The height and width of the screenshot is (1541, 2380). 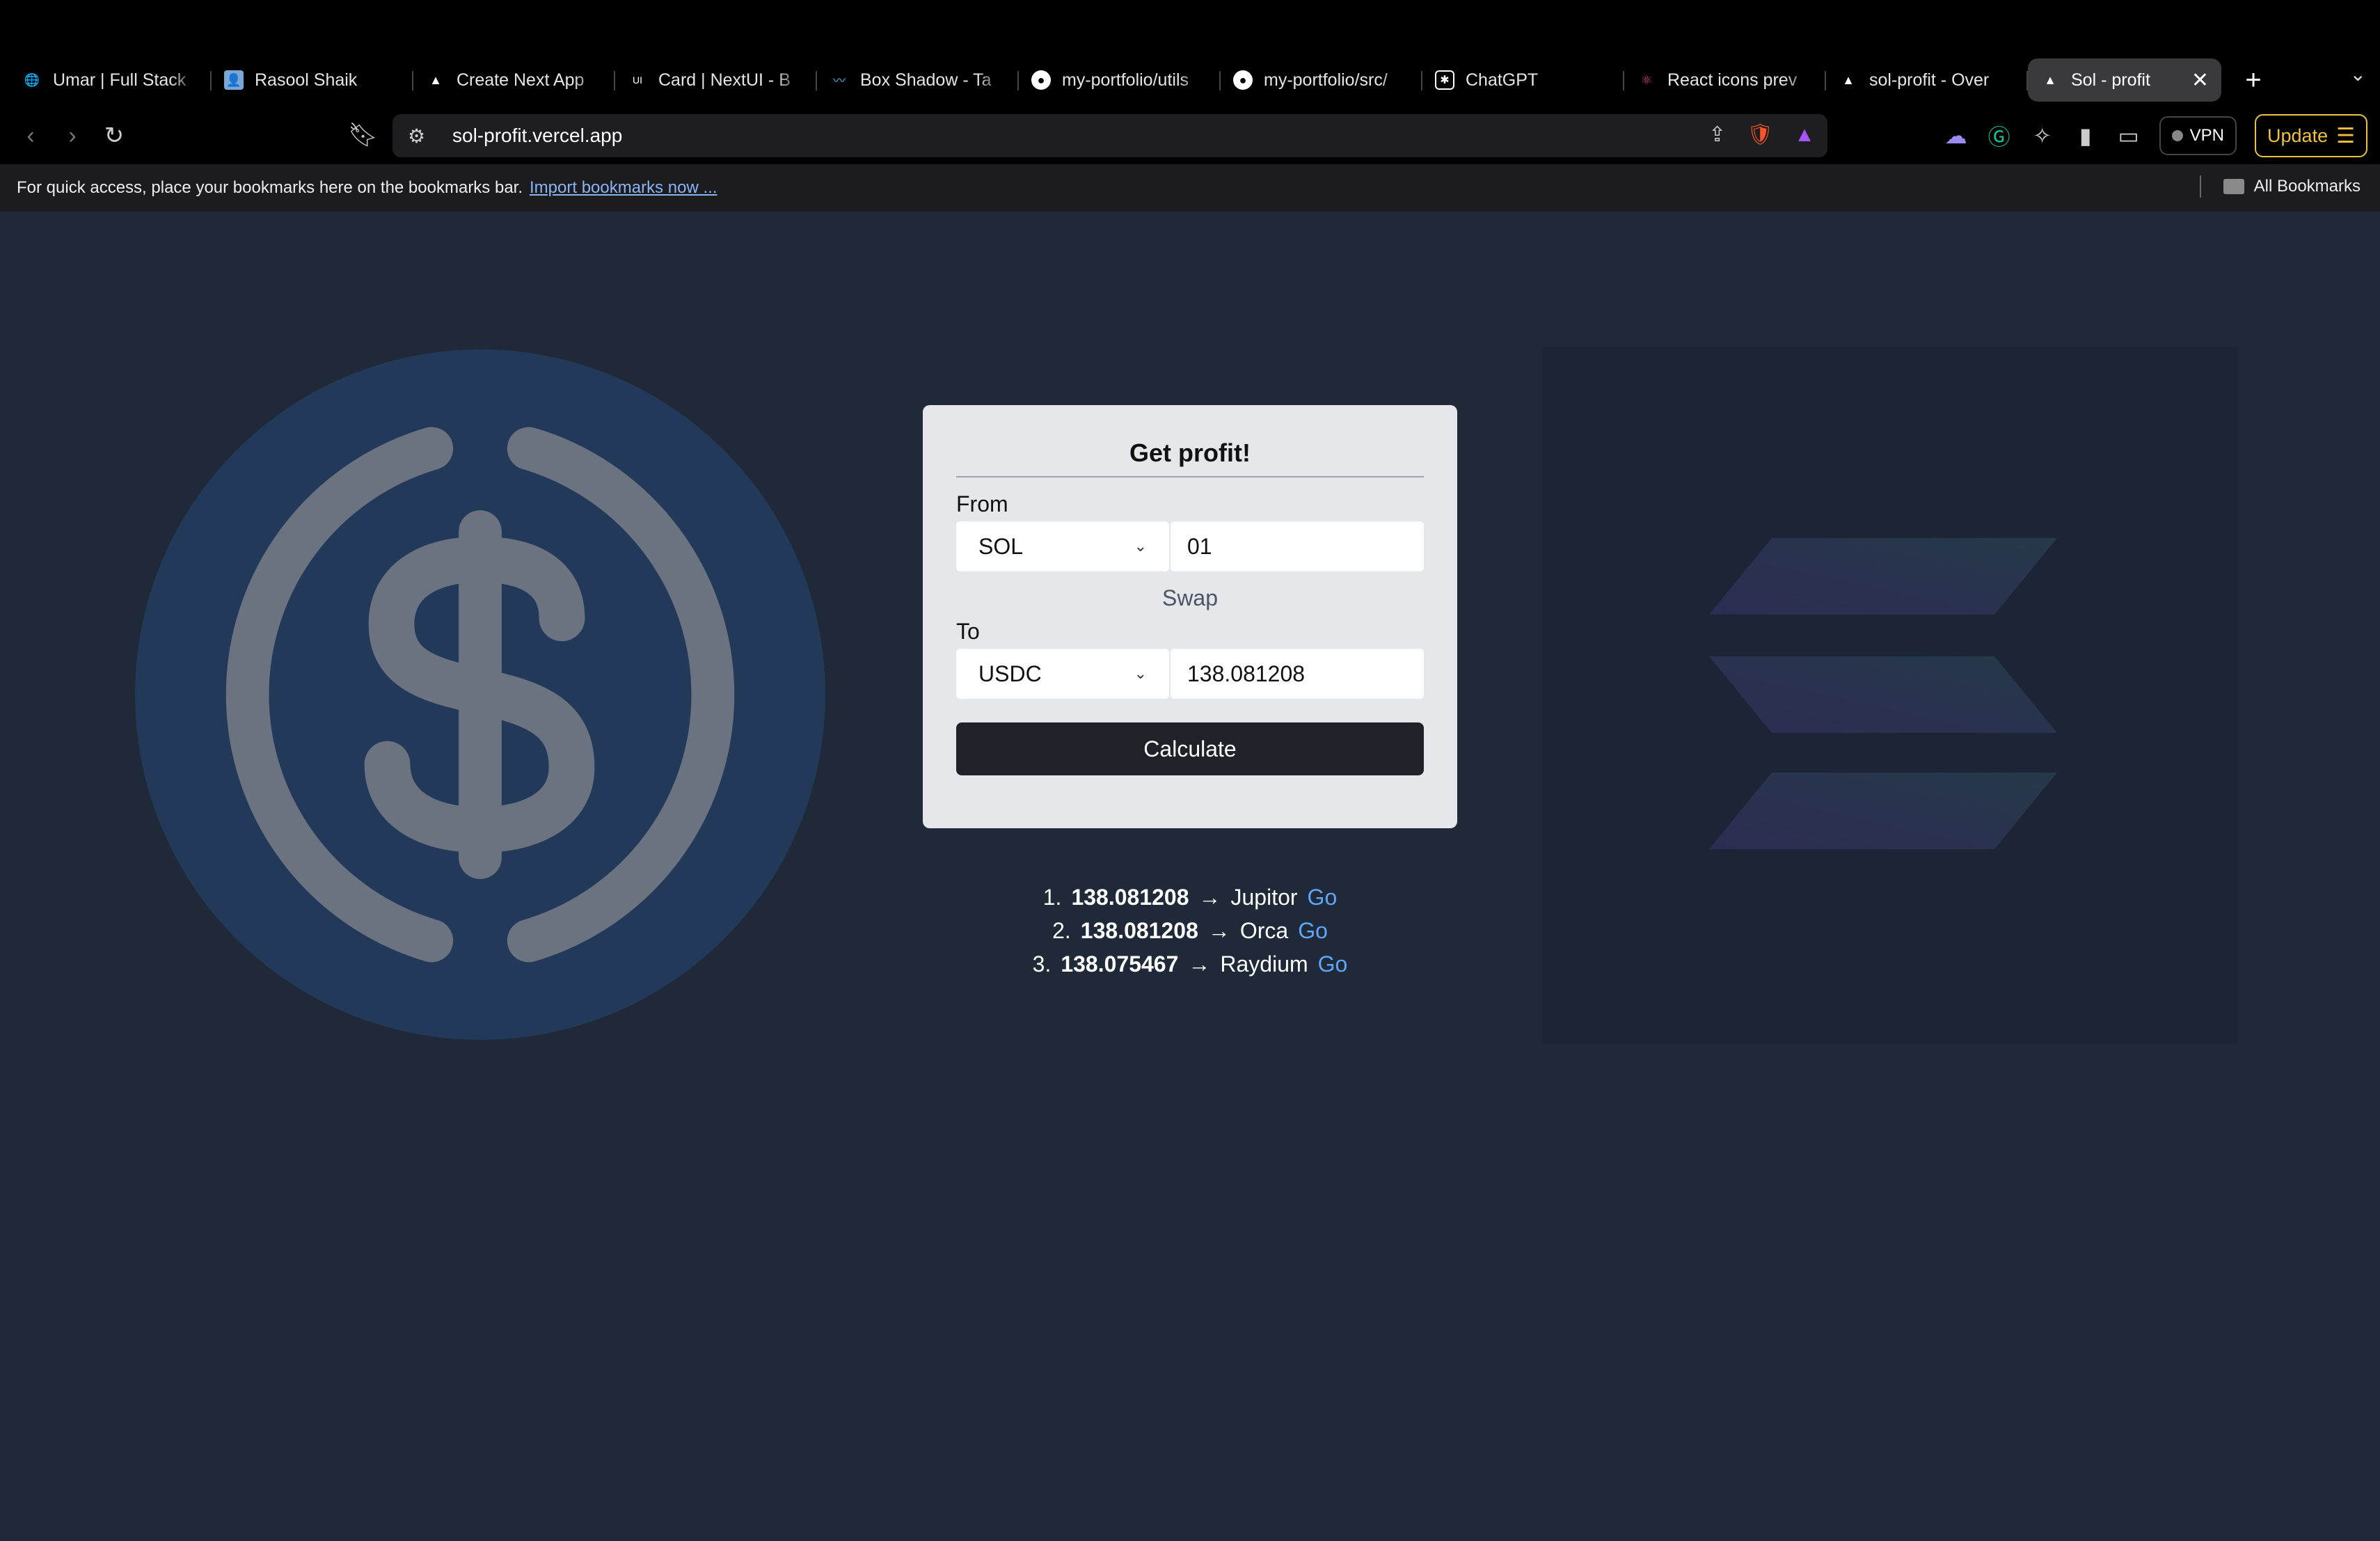 I want to click on extensions-icon: ✧, so click(x=2043, y=136).